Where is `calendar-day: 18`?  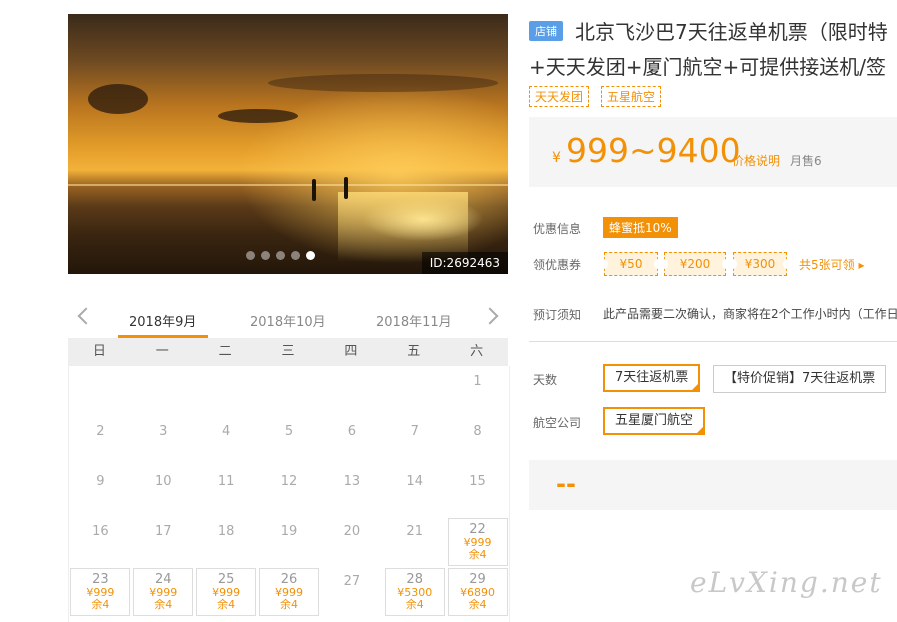 calendar-day: 18 is located at coordinates (226, 541).